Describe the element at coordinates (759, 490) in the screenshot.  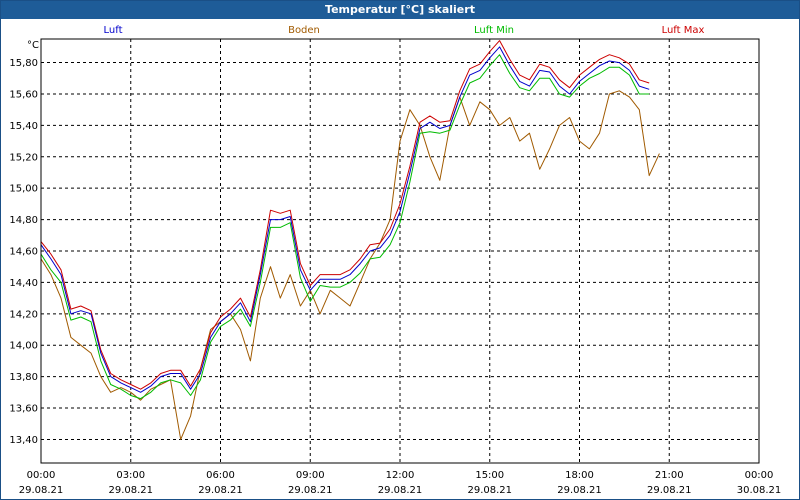
I see `x-tick-date: 30.08.21` at that location.